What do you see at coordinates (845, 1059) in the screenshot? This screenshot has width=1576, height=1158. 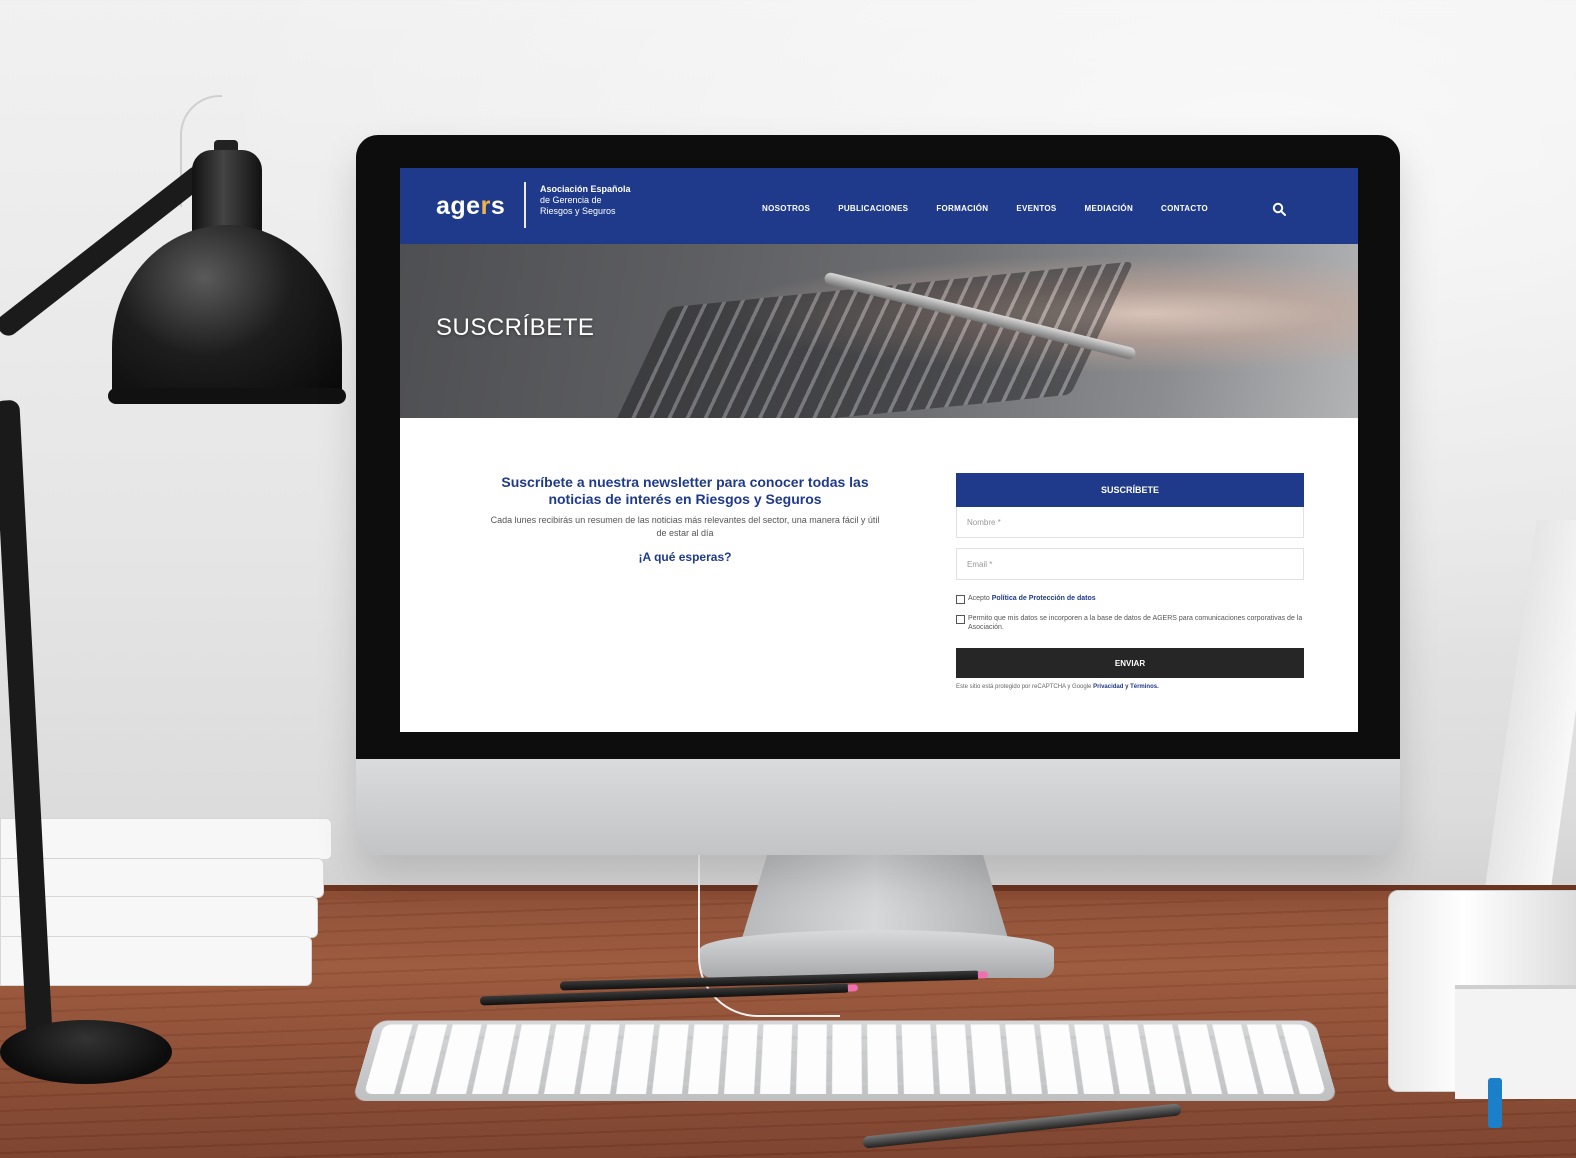 I see `keyboard-keys` at bounding box center [845, 1059].